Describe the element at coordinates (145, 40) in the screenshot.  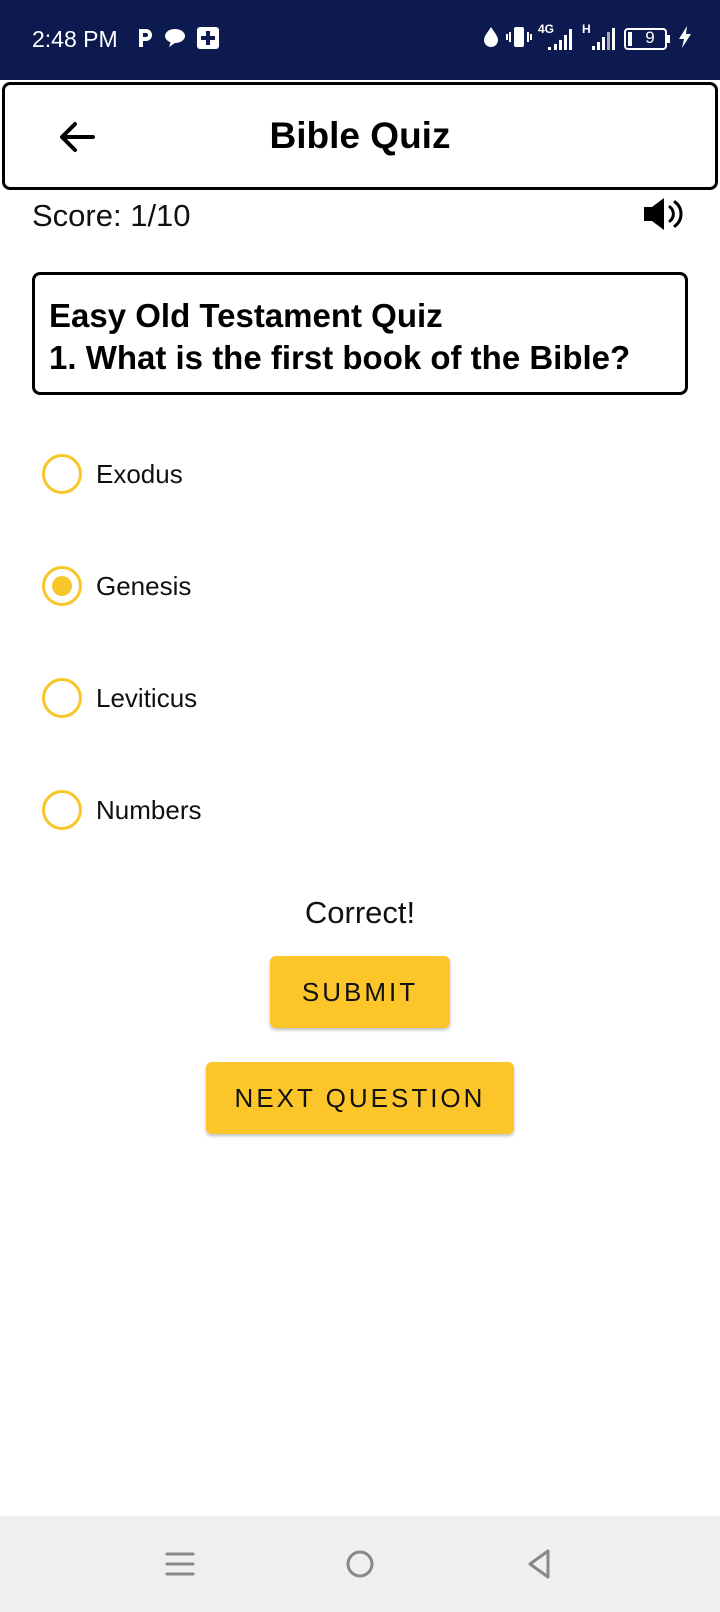
I see `p-icon` at that location.